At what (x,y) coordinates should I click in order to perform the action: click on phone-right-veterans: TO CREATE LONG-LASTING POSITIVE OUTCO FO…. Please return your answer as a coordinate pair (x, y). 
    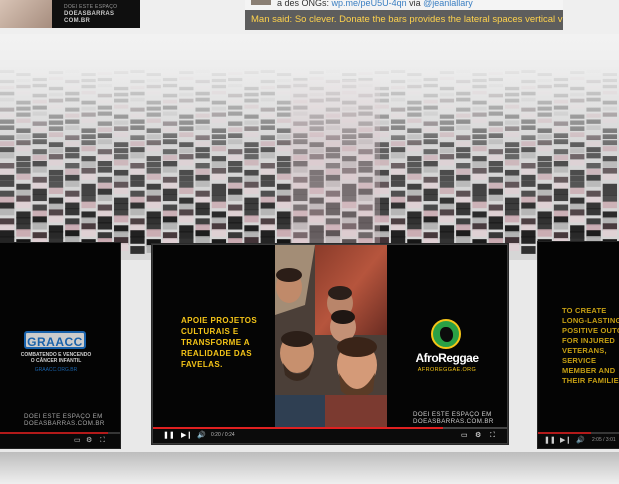
    Looking at the image, I should click on (578, 345).